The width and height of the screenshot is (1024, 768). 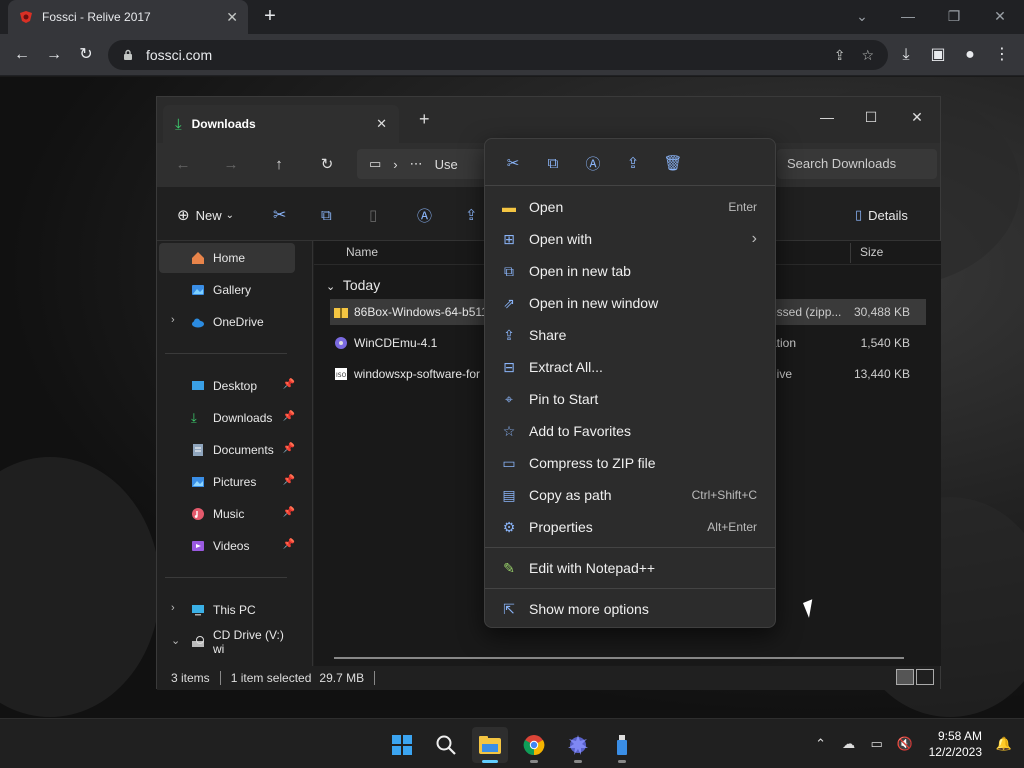 What do you see at coordinates (970, 55) in the screenshot?
I see `profile-icon: ●` at bounding box center [970, 55].